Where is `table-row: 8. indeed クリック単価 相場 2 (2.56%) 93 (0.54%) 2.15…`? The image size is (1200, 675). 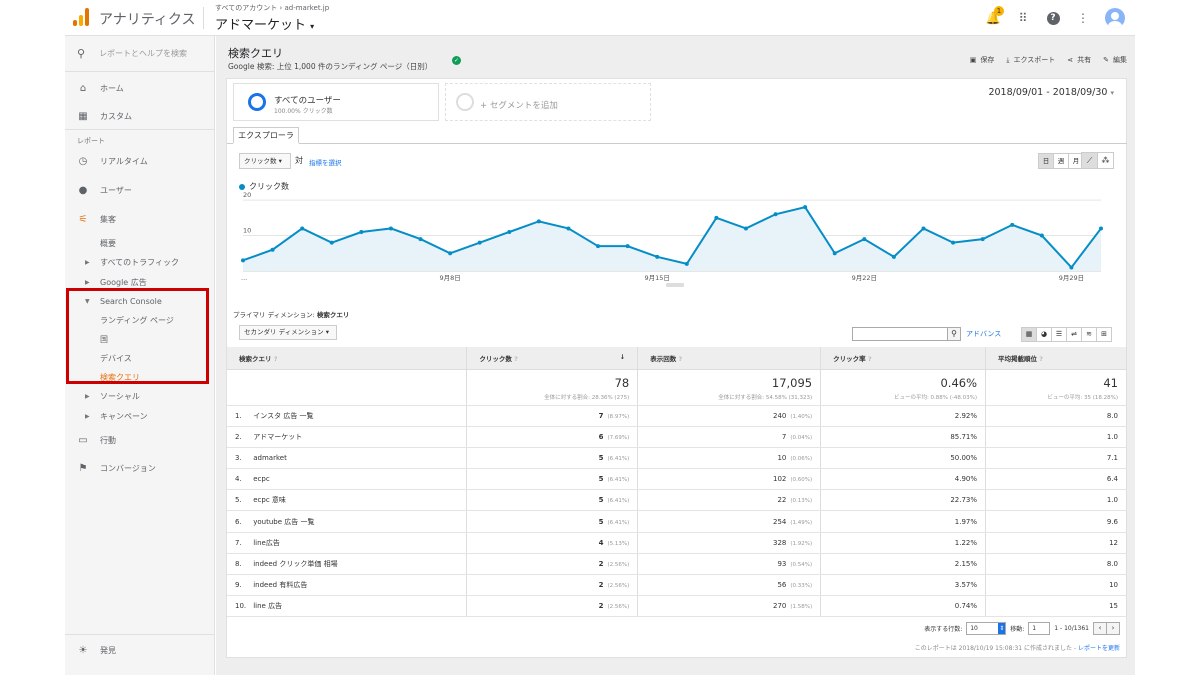 table-row: 8. indeed クリック単価 相場 2 (2.56%) 93 (0.54%) 2.15… is located at coordinates (677, 564).